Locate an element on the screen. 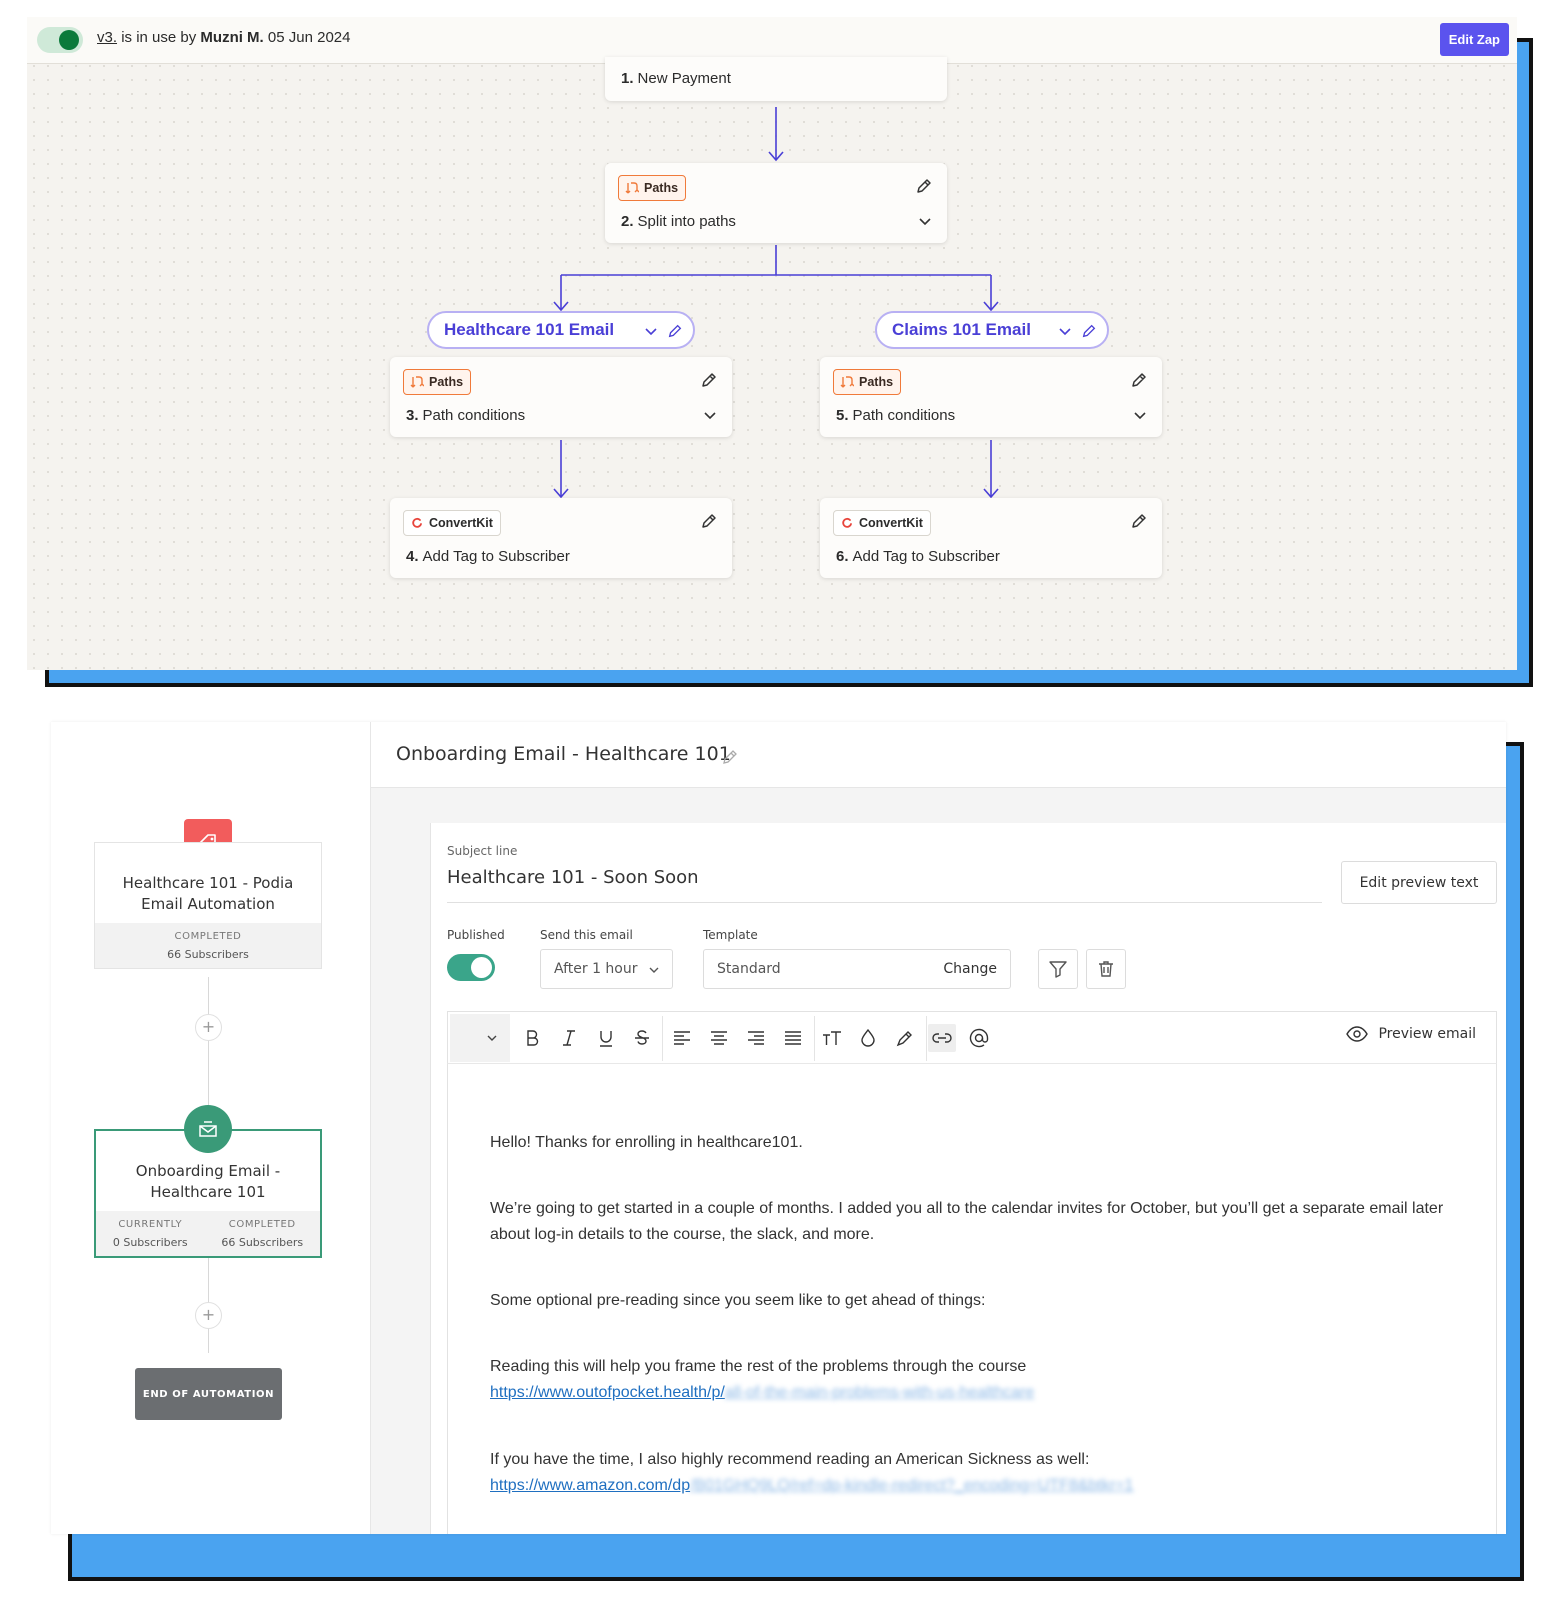 The image size is (1554, 1602). strikethrough-button is located at coordinates (642, 1038).